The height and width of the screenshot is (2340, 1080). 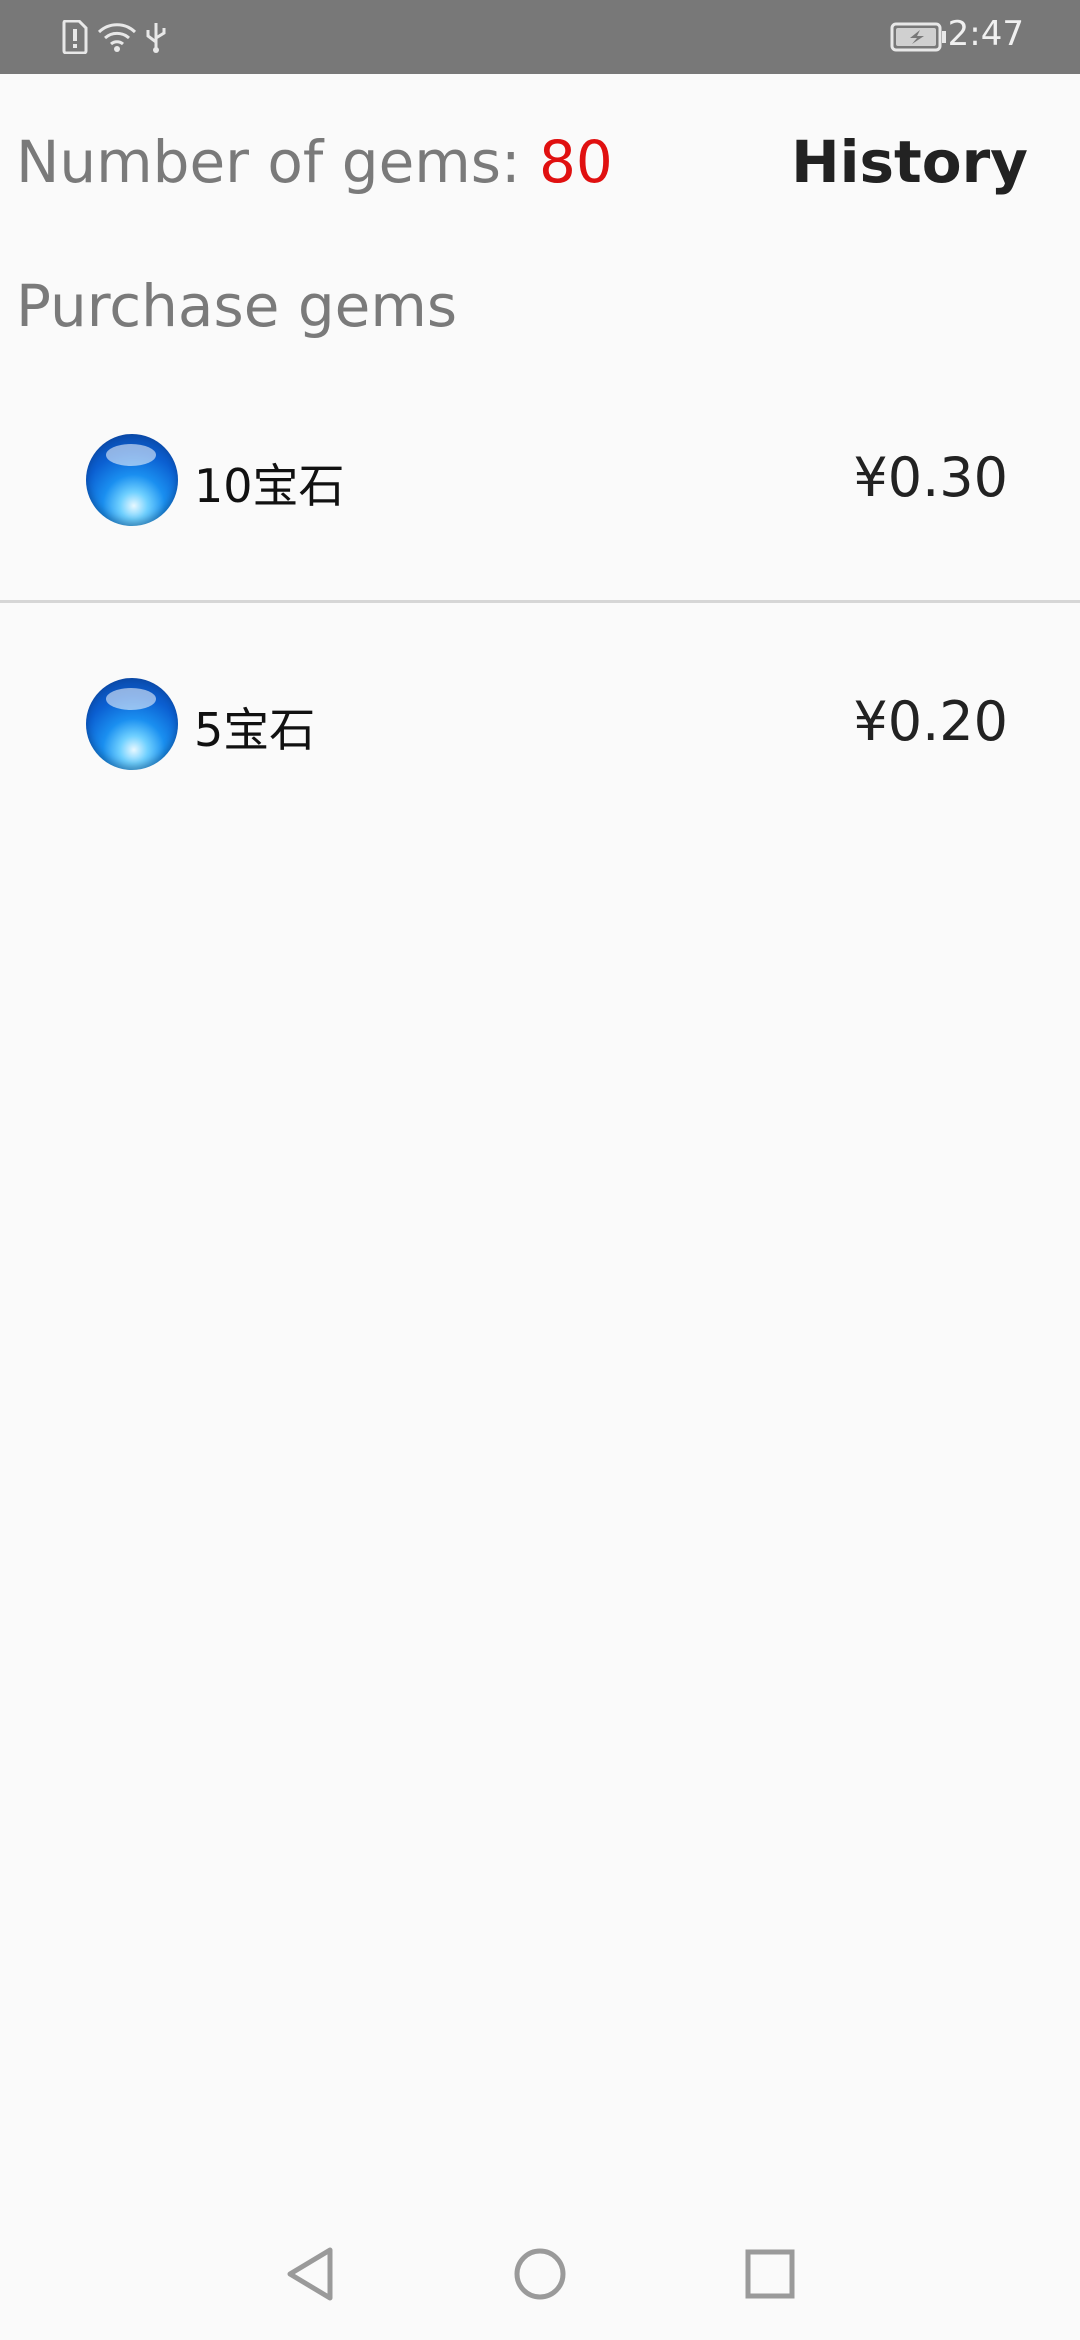 I want to click on gems-count: Number of gems: 80, so click(x=314, y=162).